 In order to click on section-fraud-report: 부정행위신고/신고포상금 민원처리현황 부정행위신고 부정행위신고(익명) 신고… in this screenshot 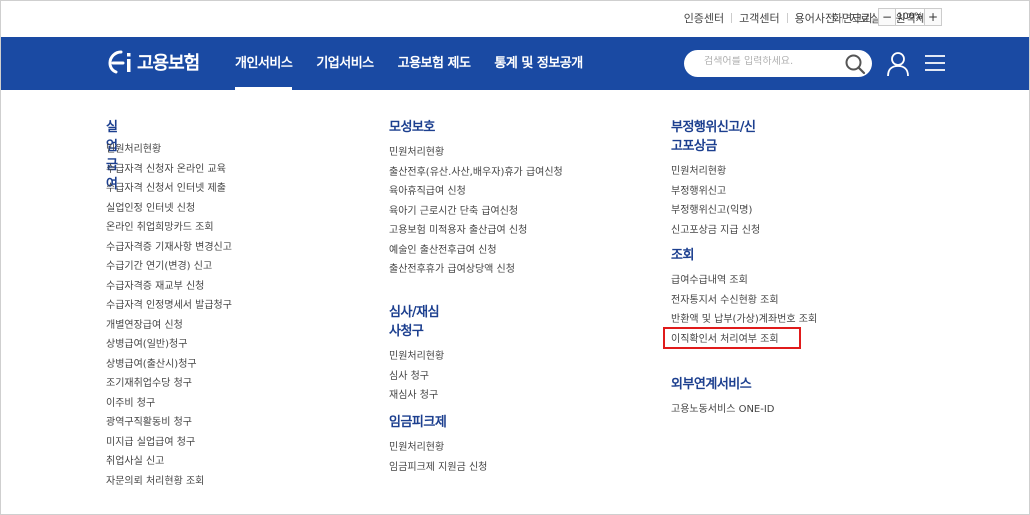, I will do `click(715, 178)`.